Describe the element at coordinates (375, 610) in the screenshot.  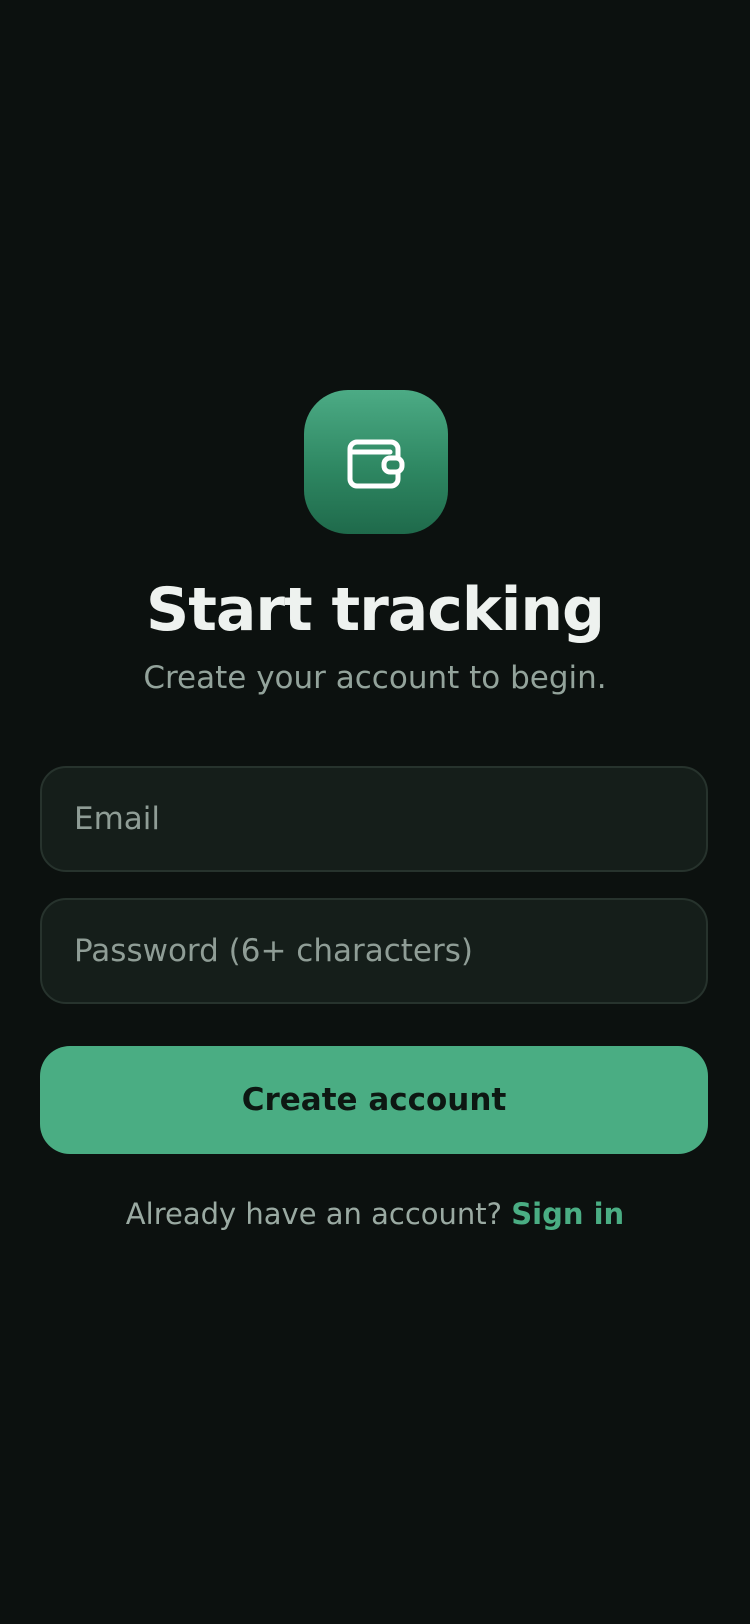
I see `page-title: Start tracking` at that location.